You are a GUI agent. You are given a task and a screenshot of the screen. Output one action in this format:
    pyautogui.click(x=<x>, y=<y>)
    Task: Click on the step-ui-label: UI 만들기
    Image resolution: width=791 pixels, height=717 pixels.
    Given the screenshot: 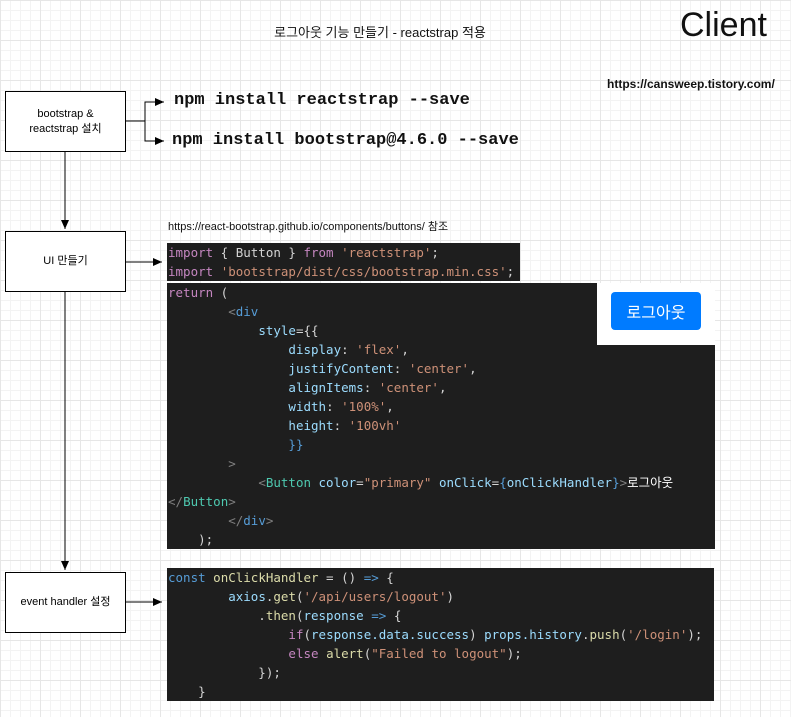 What is the action you would take?
    pyautogui.click(x=65, y=261)
    